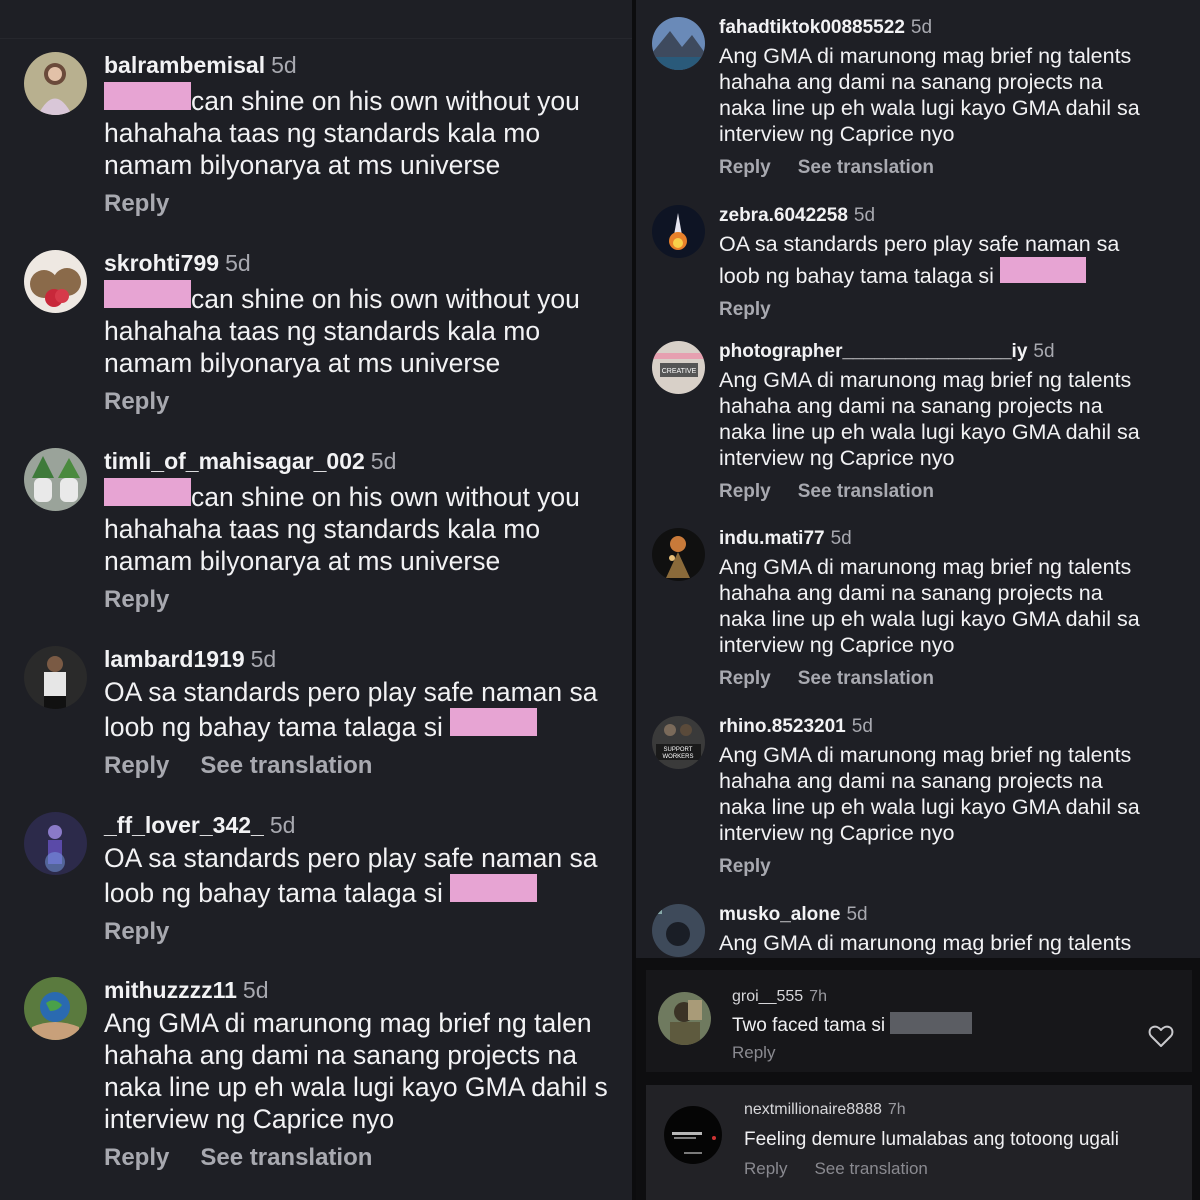 The height and width of the screenshot is (1200, 1200). Describe the element at coordinates (873, 351) in the screenshot. I see `username: photographer________________iy` at that location.